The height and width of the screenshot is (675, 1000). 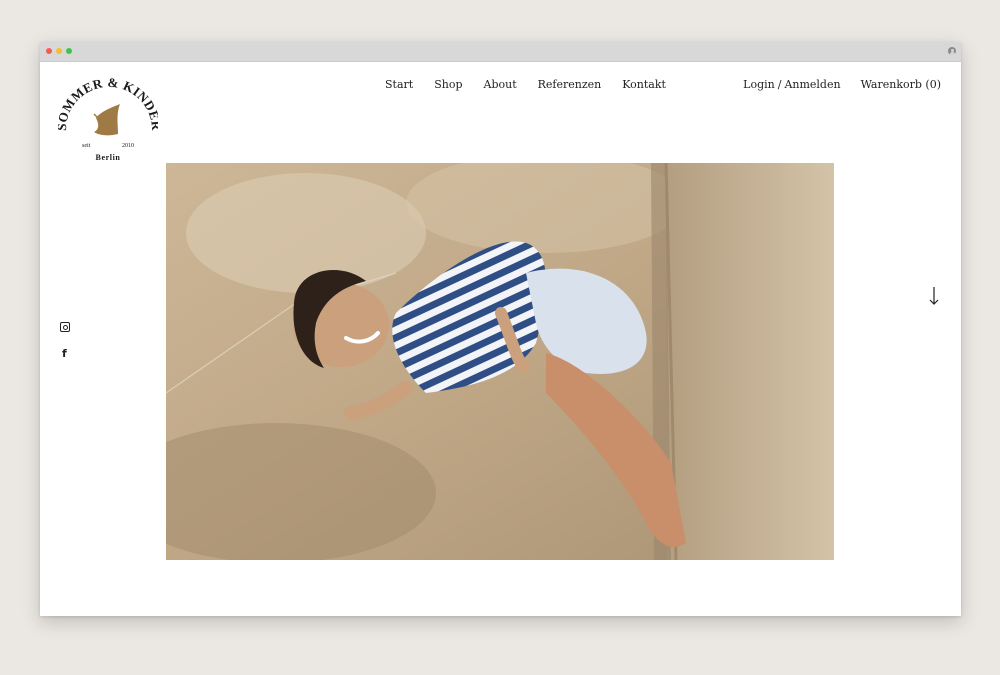 I want to click on instagram-icon, so click(x=65, y=327).